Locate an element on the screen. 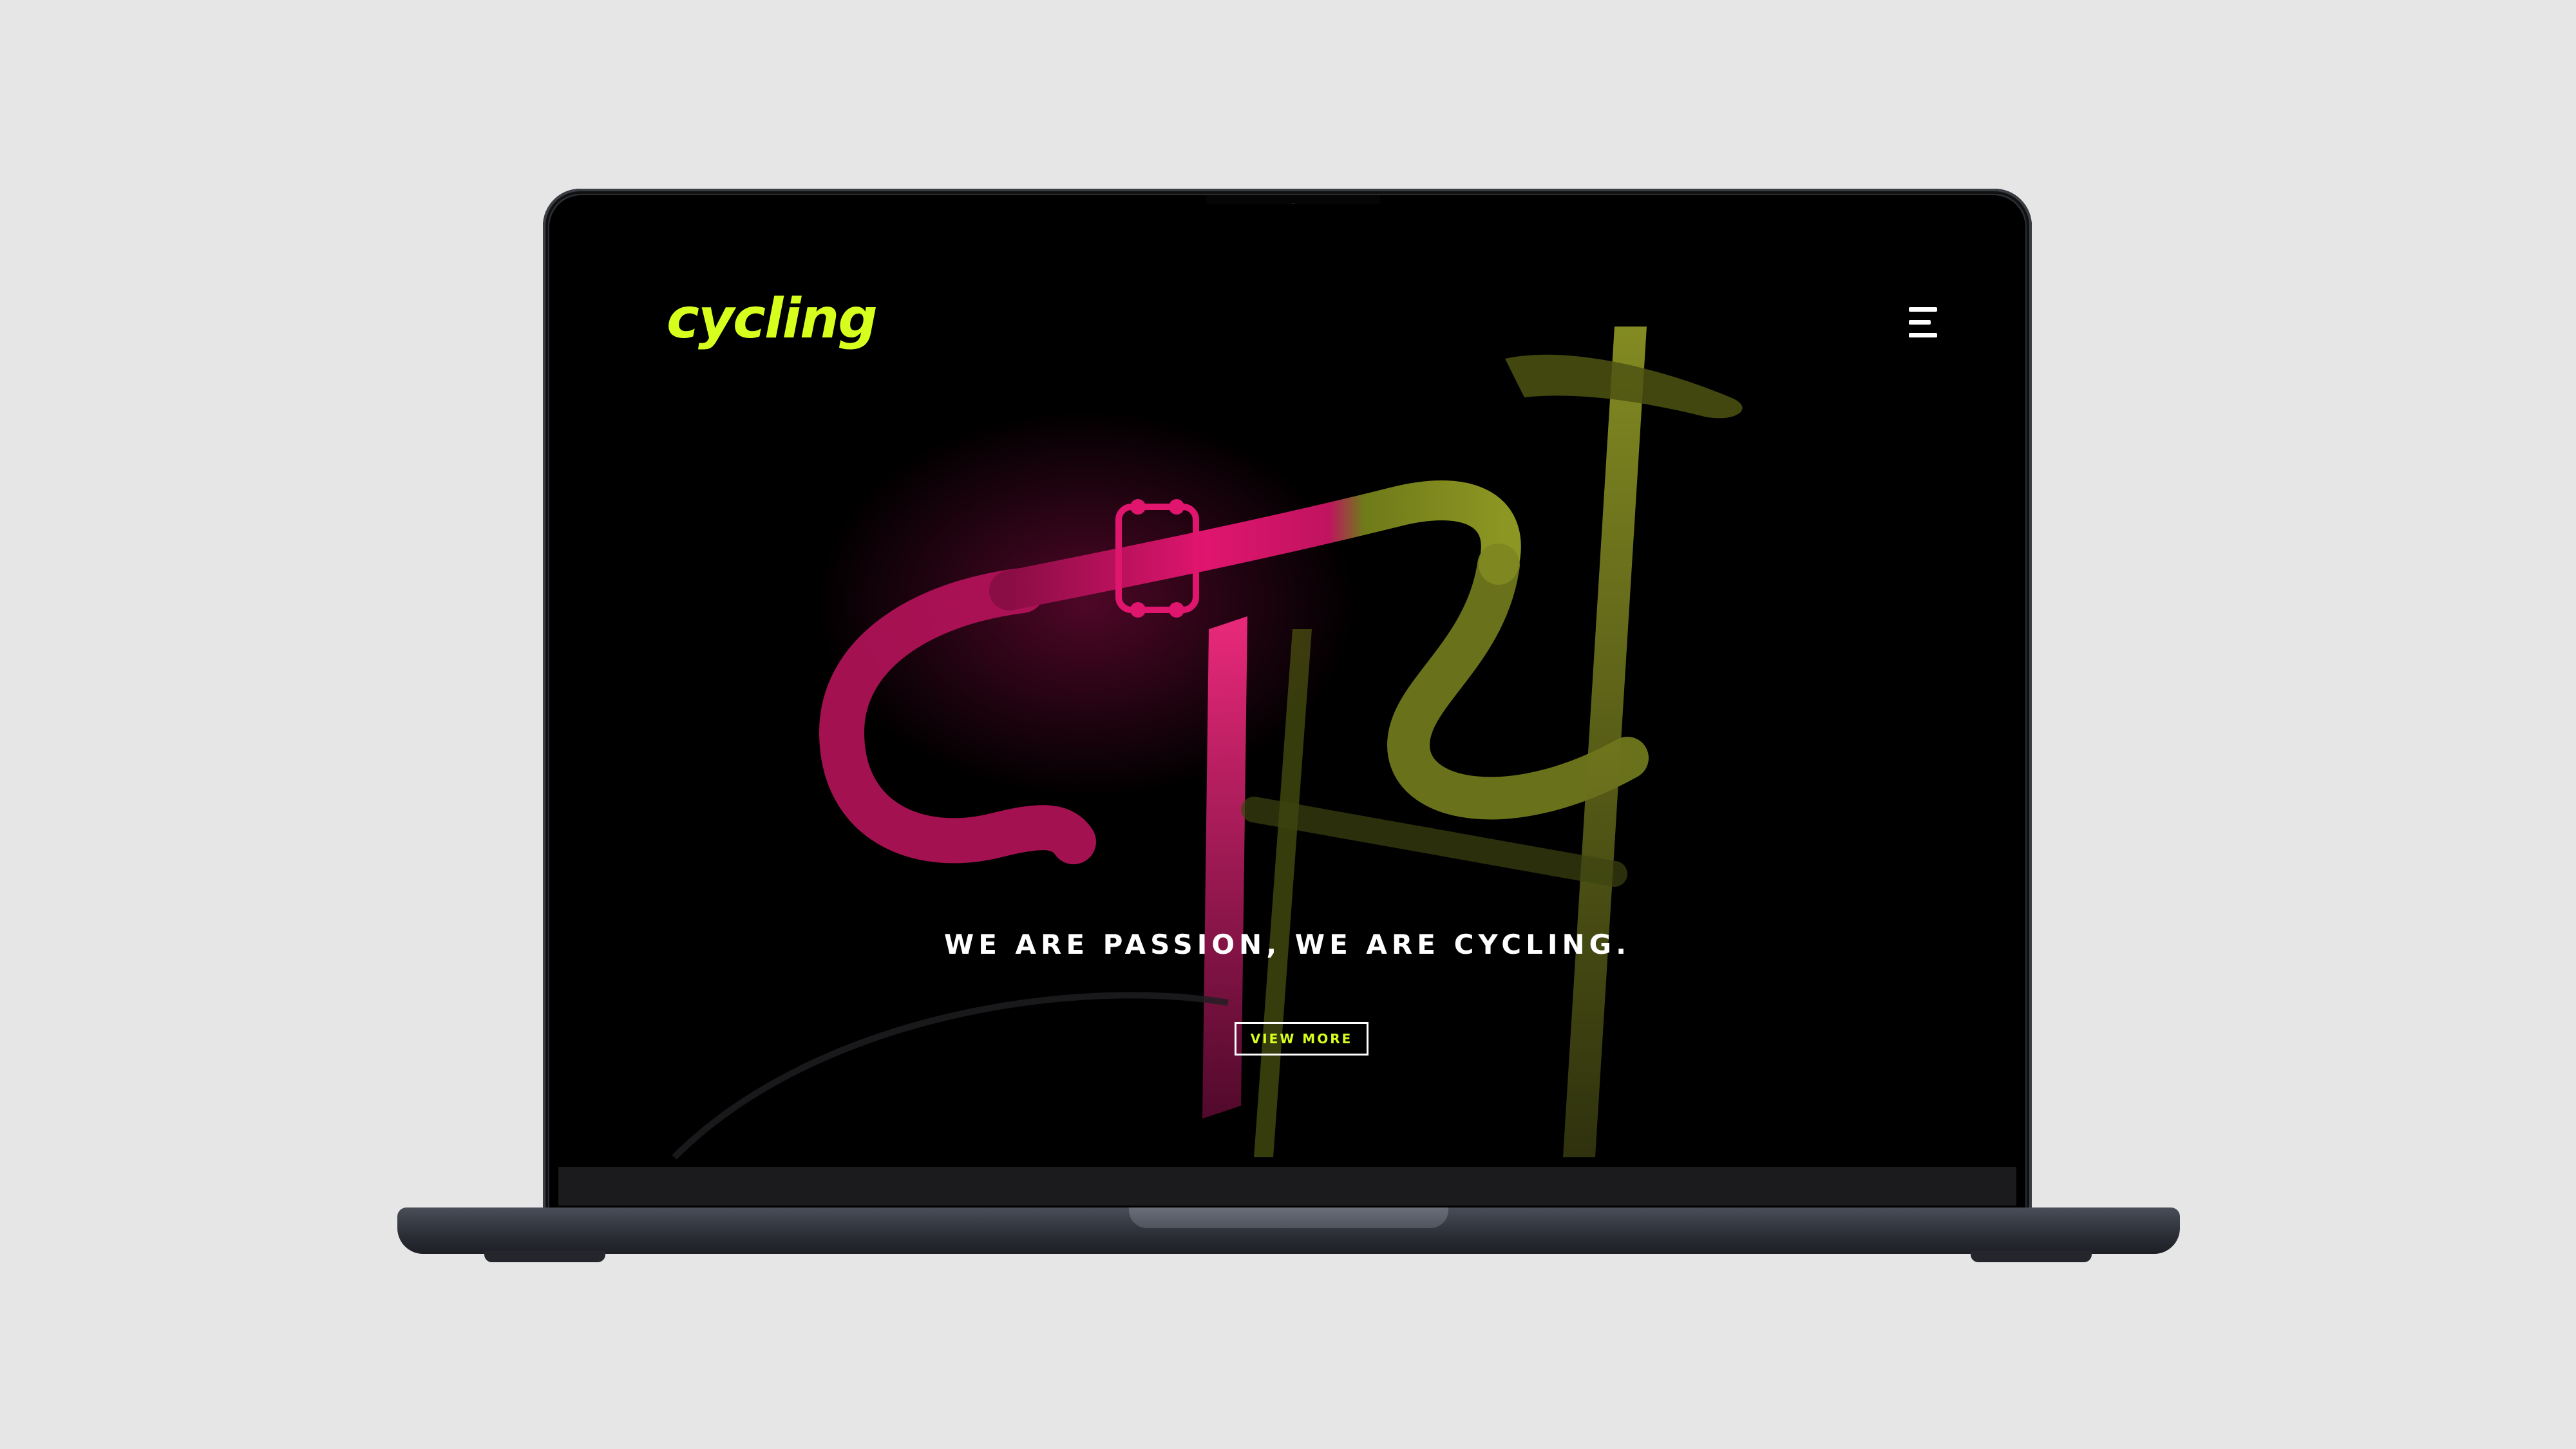  laptop-foot-right is located at coordinates (2031, 1256).